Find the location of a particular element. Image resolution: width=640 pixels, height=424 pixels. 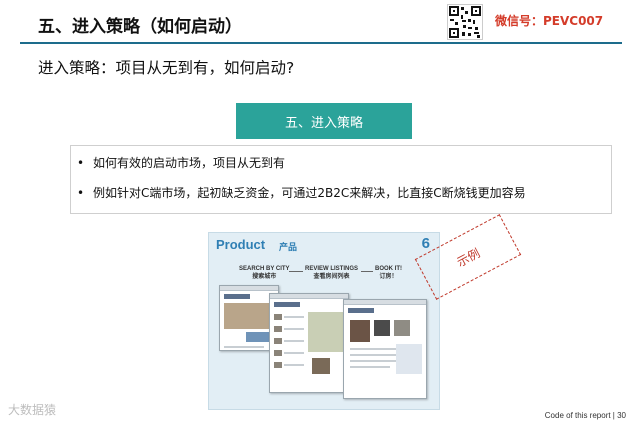

page-subtitle: 进入策略：项目从无到有，如何启动? is located at coordinates (166, 68).